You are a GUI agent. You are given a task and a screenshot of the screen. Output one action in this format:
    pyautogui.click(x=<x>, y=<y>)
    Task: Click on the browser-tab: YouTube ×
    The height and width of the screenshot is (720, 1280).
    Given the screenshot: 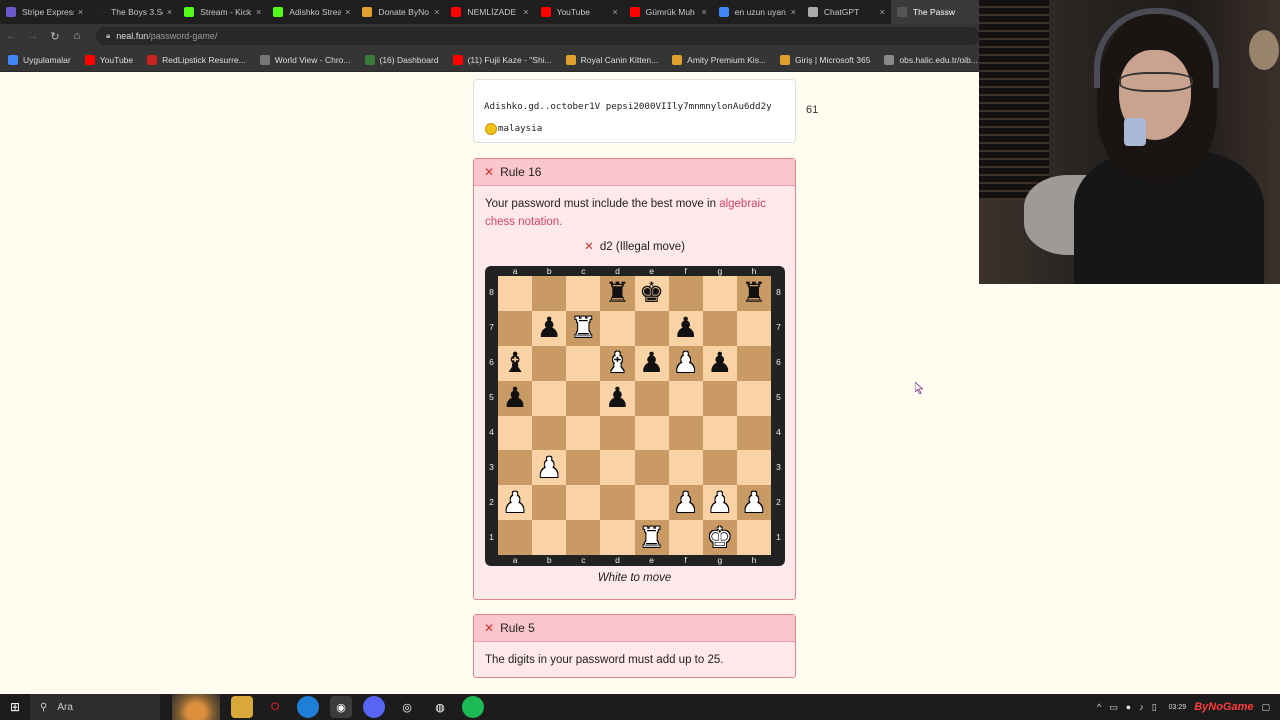 What is the action you would take?
    pyautogui.click(x=579, y=12)
    